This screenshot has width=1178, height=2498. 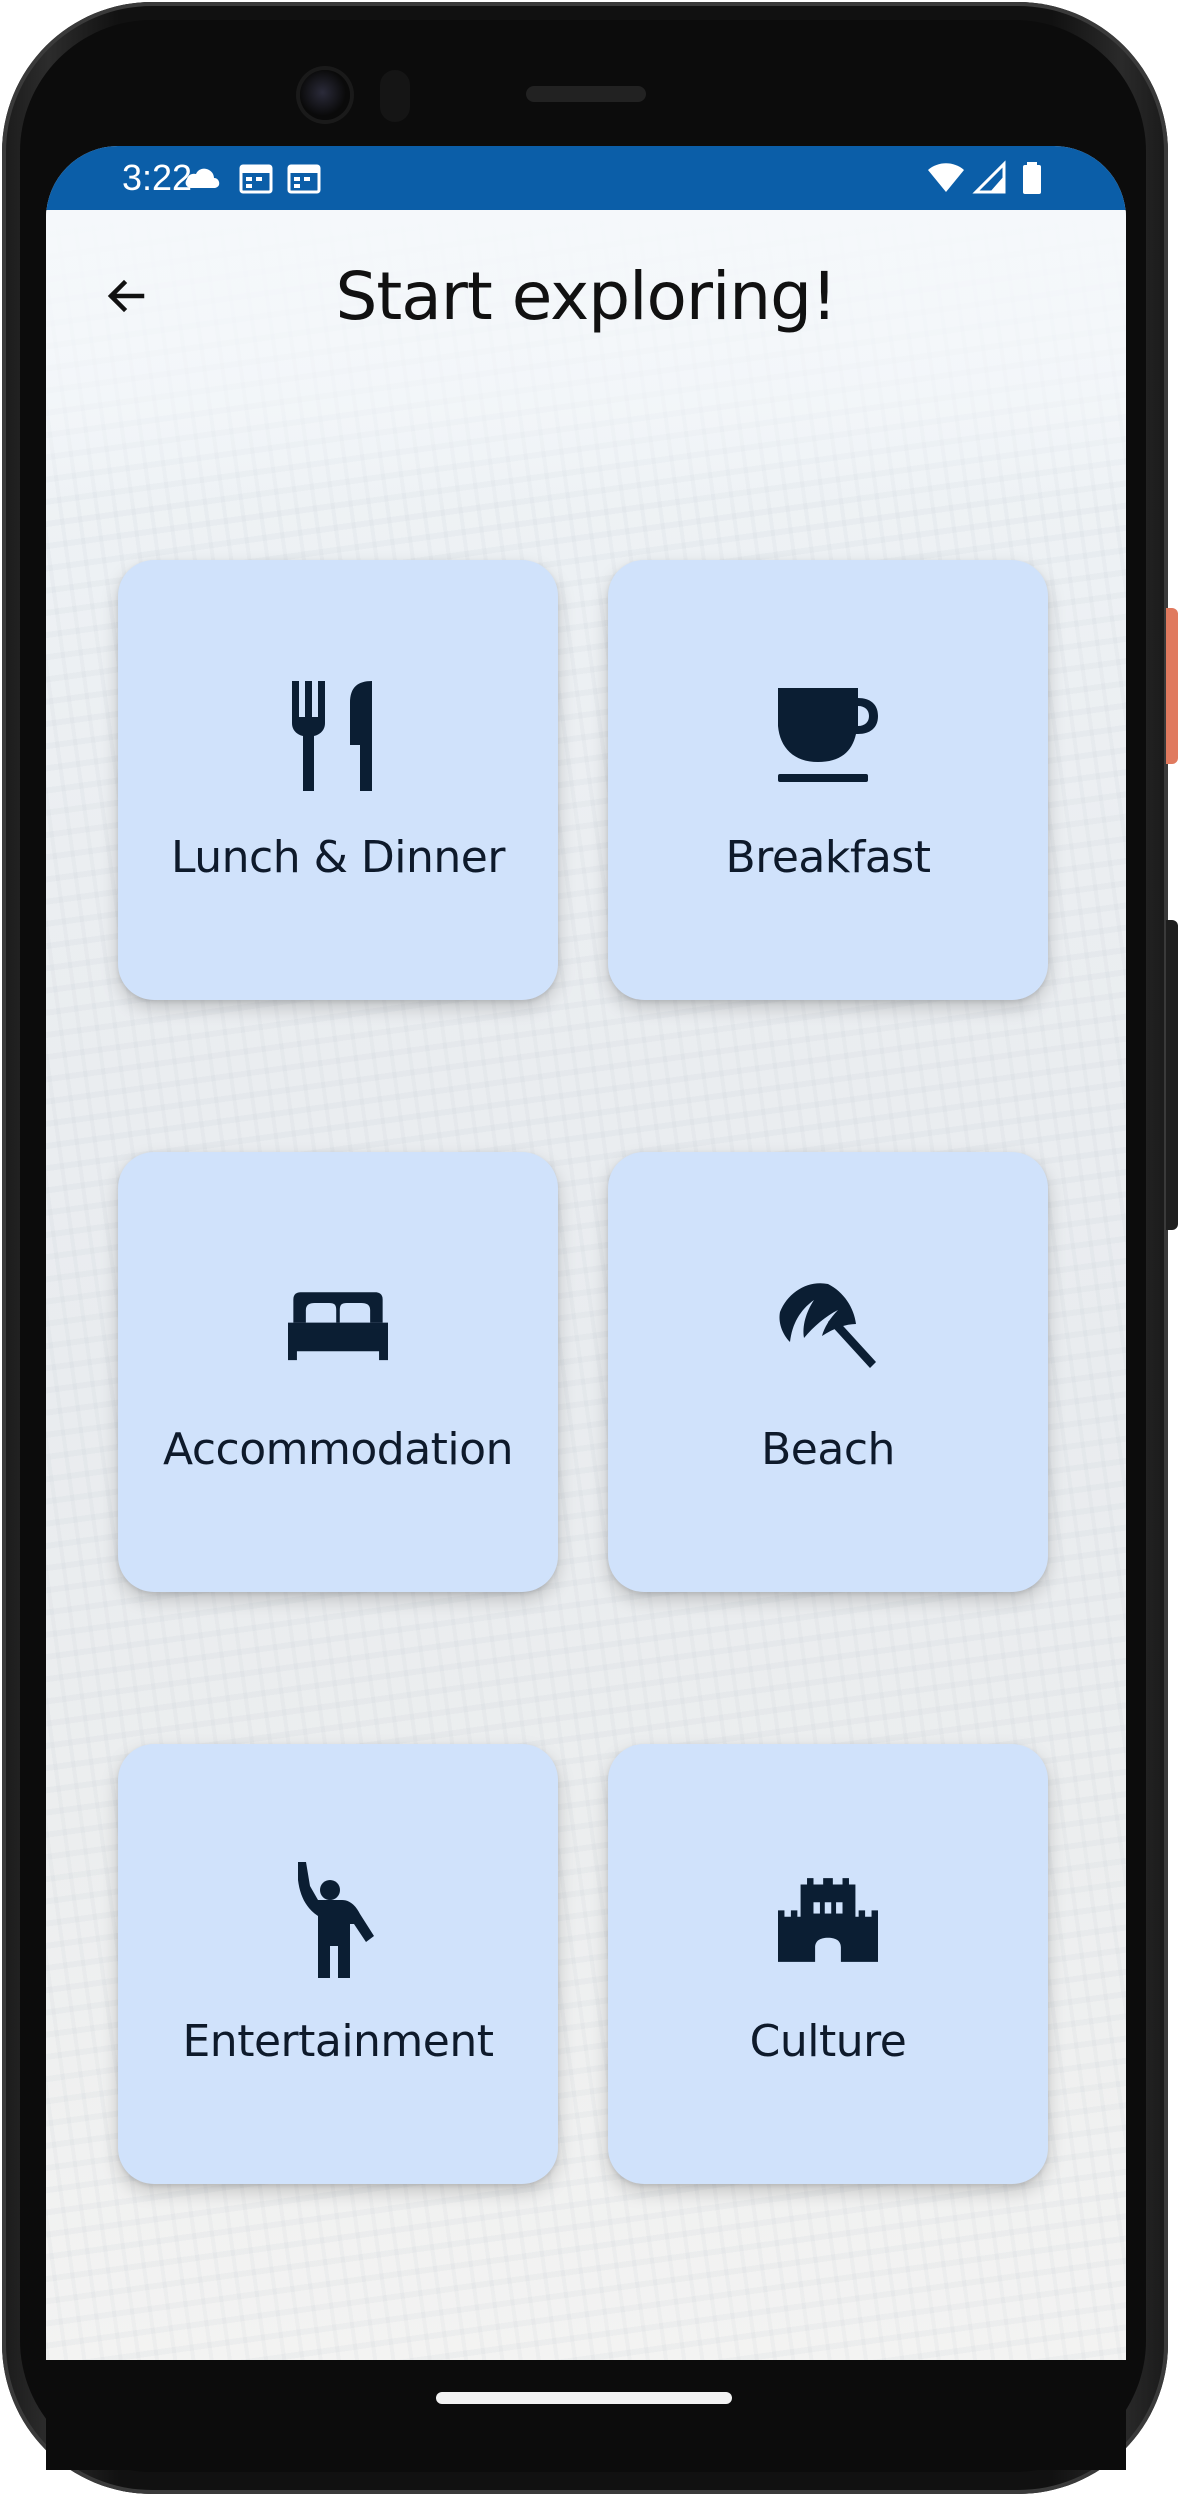 What do you see at coordinates (336, 1920) in the screenshot?
I see `person-waving-icon` at bounding box center [336, 1920].